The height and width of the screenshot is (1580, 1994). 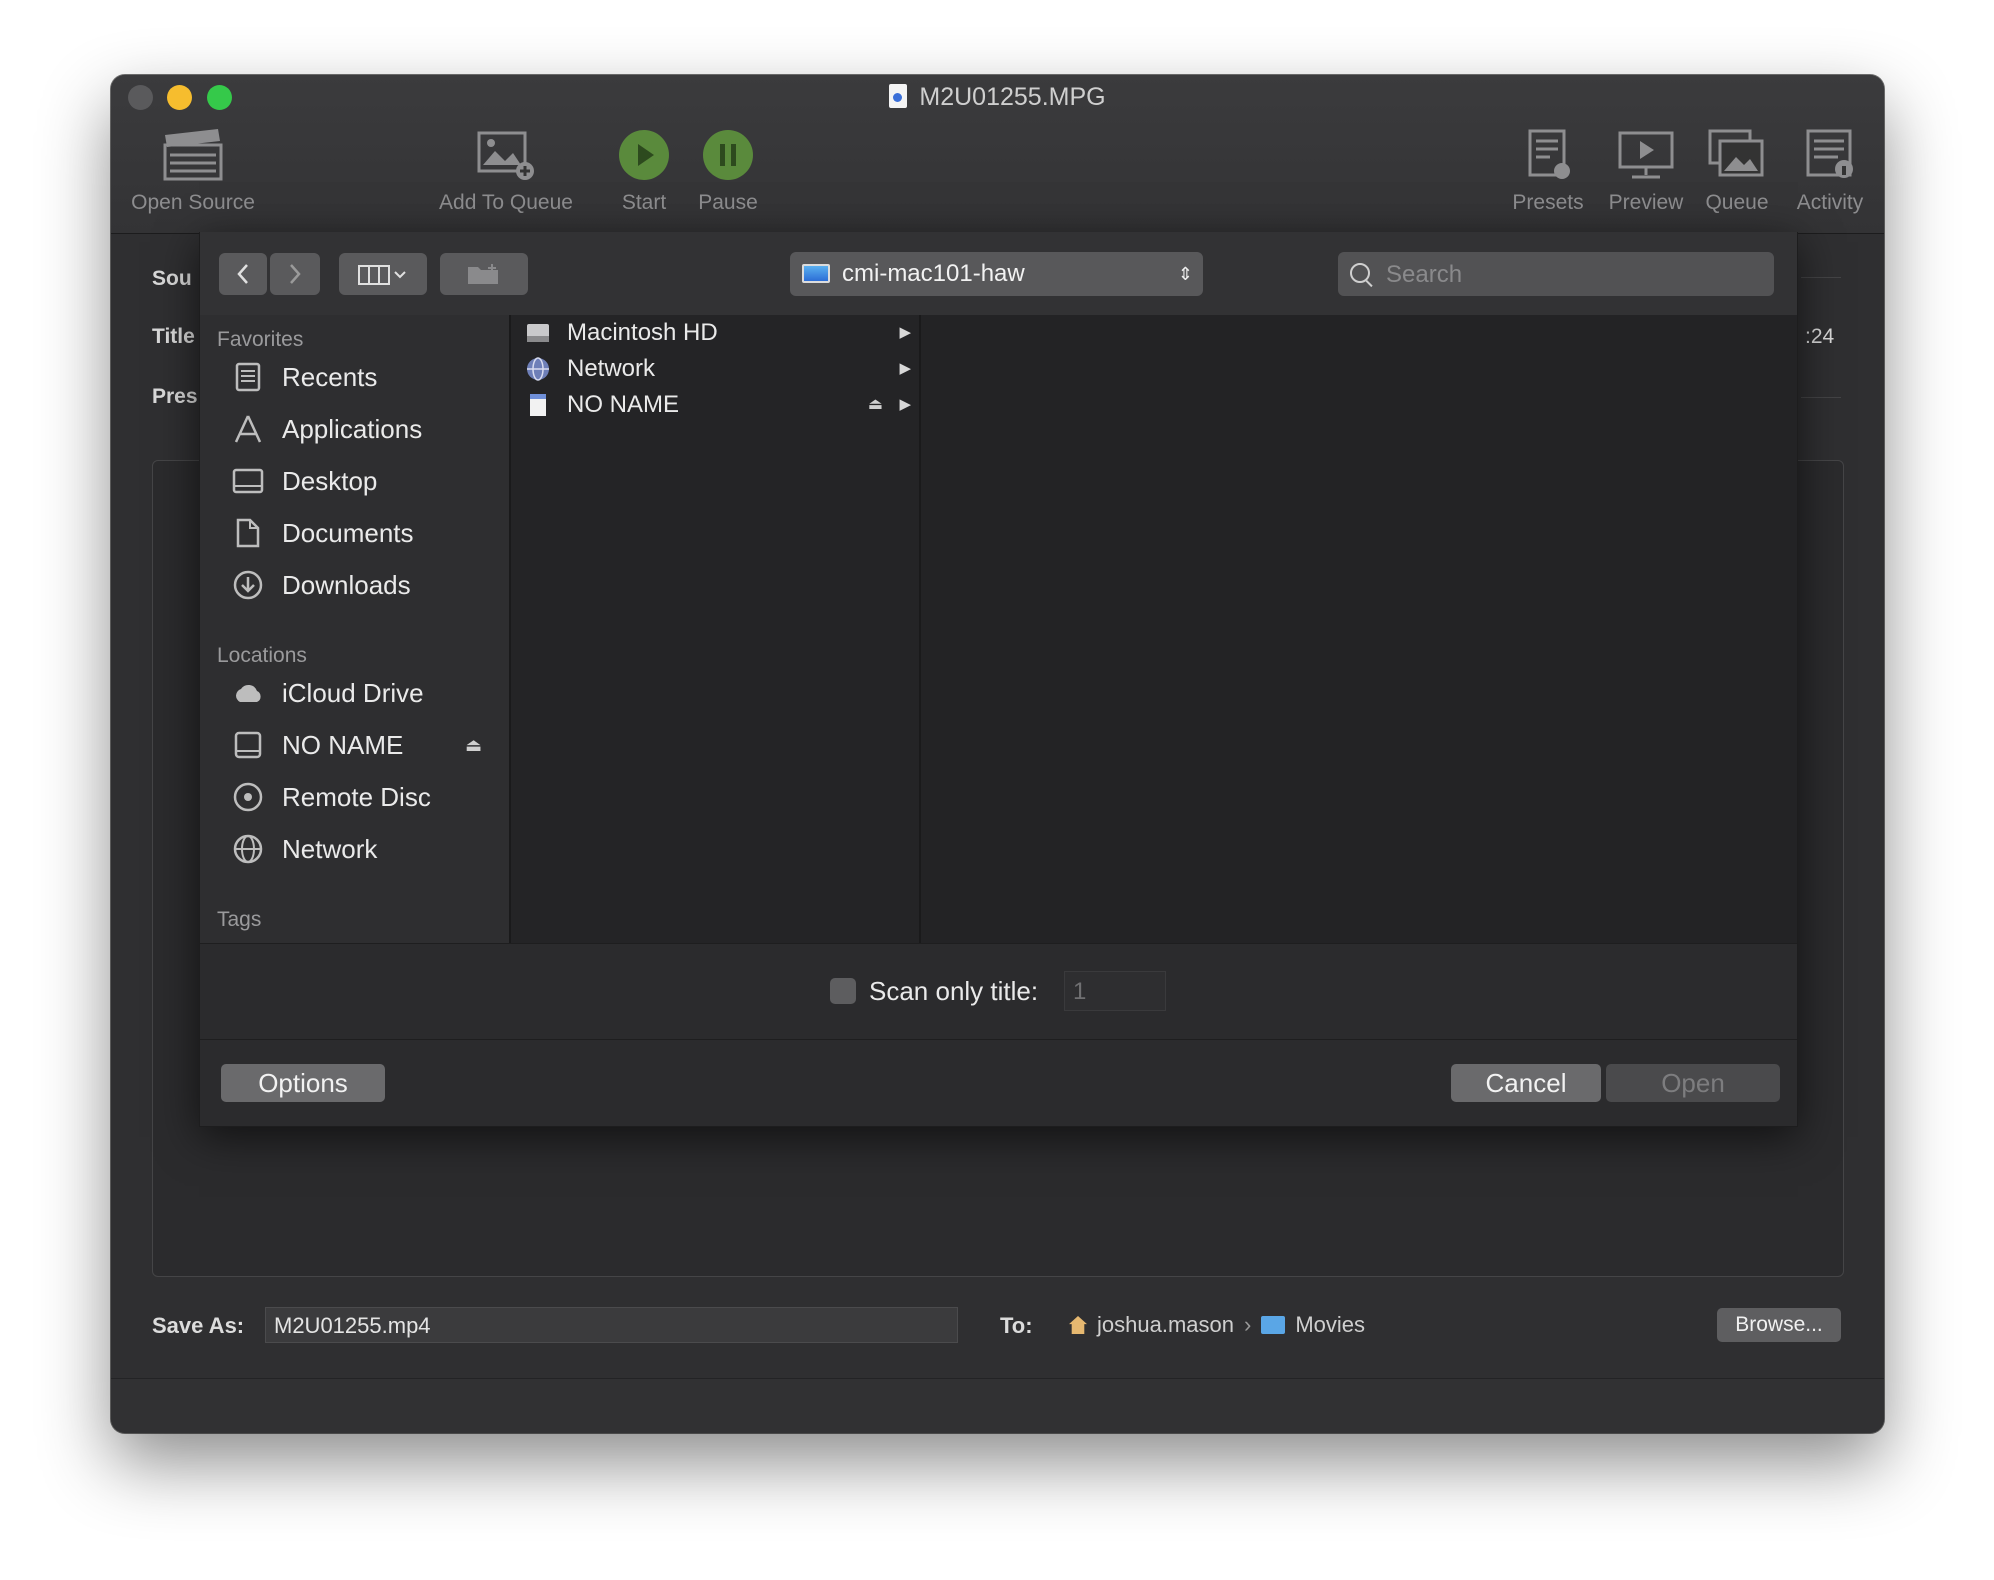 What do you see at coordinates (1273, 1325) in the screenshot?
I see `folder-icon` at bounding box center [1273, 1325].